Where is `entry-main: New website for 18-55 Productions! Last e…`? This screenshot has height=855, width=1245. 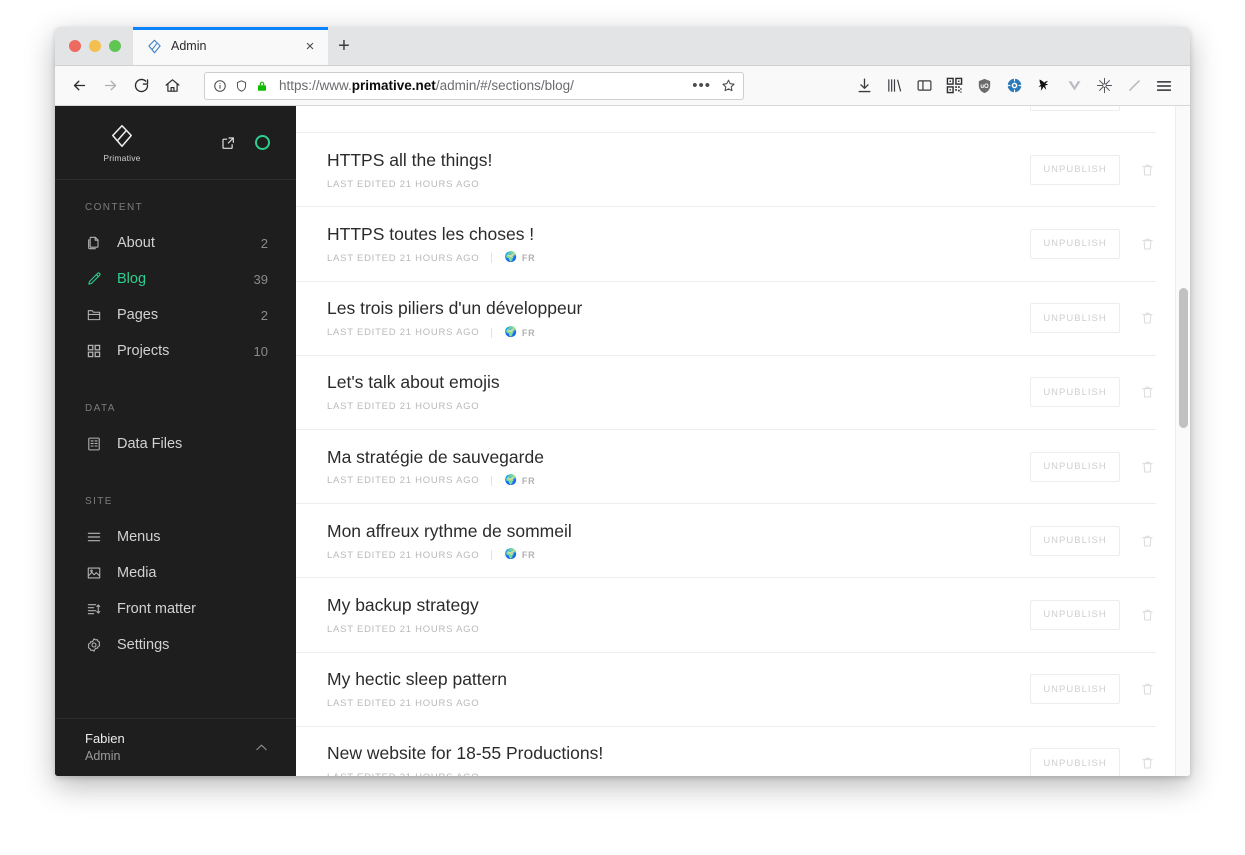 entry-main: New website for 18-55 Productions! Last e… is located at coordinates (678, 759).